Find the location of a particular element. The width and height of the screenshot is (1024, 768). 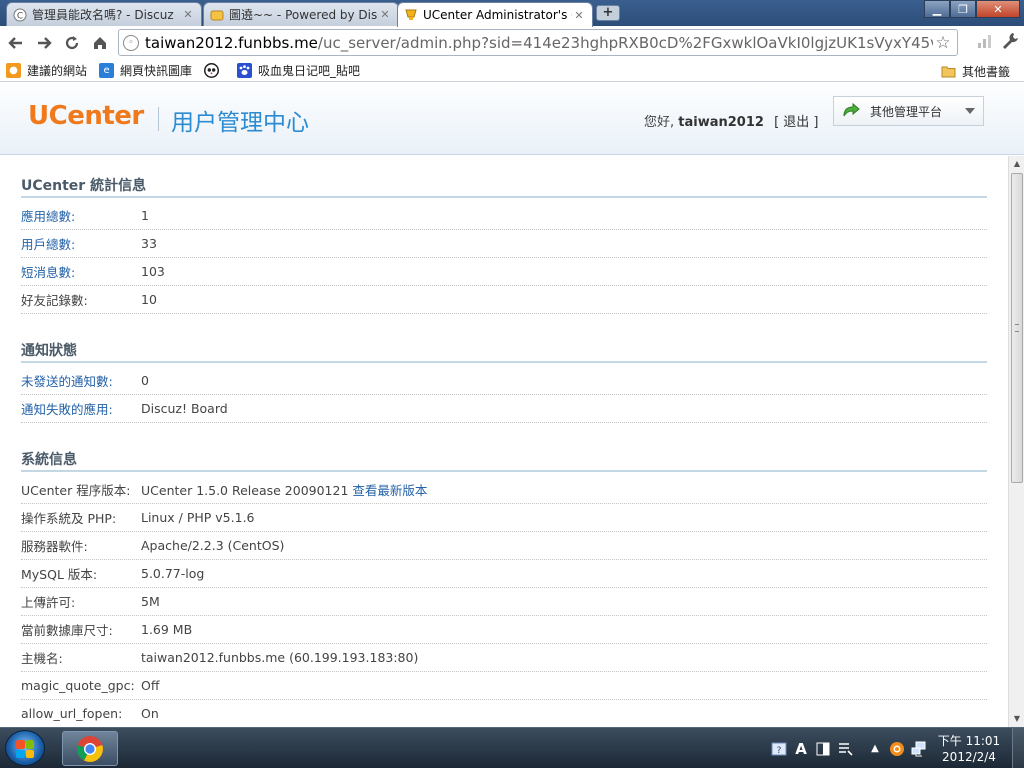

ime-half-width-icon is located at coordinates (823, 749).